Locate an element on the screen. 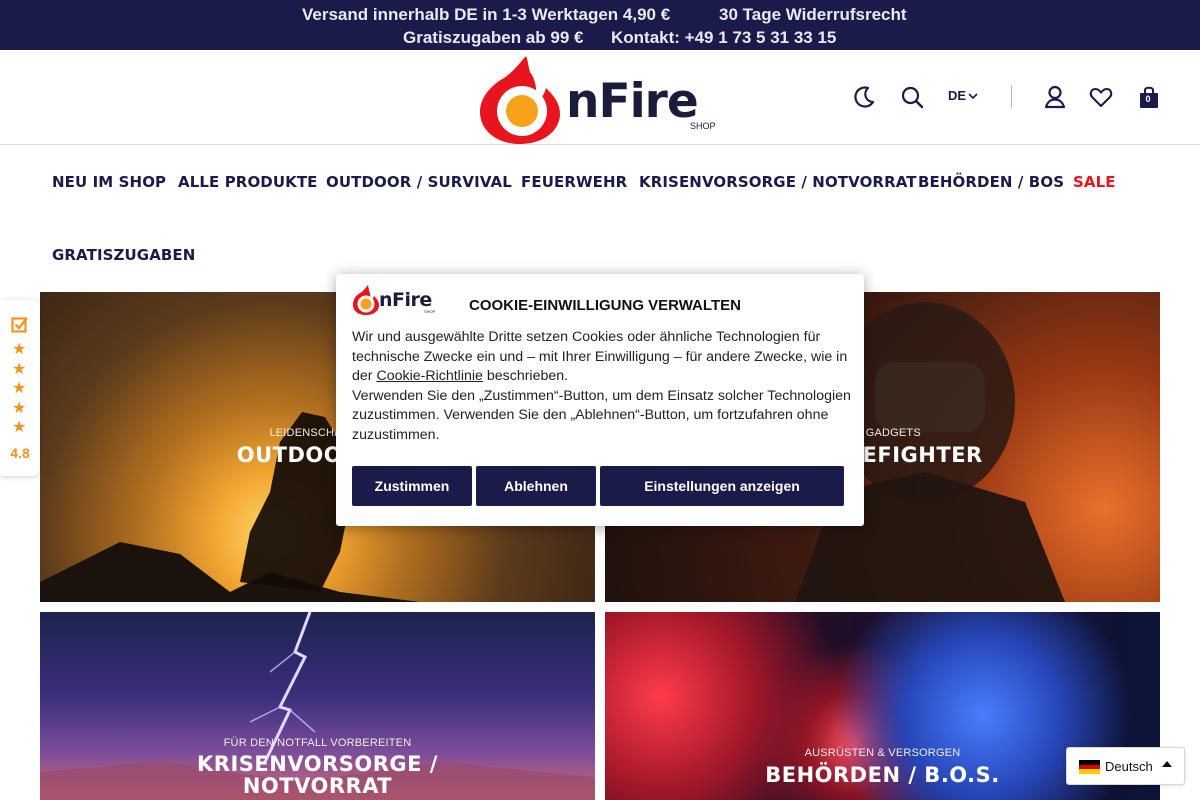 The image size is (1200, 800). rating-widget: ★ ★ ★ ★ ★ 4.8 is located at coordinates (20, 388).